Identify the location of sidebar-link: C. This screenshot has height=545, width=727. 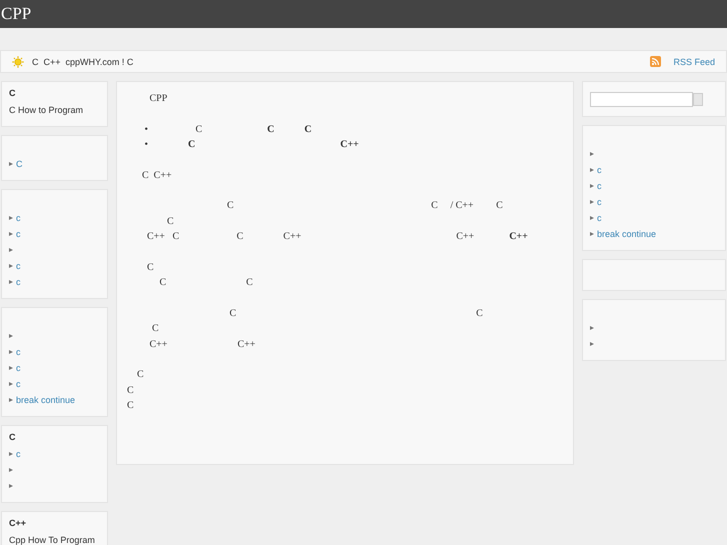
(19, 164).